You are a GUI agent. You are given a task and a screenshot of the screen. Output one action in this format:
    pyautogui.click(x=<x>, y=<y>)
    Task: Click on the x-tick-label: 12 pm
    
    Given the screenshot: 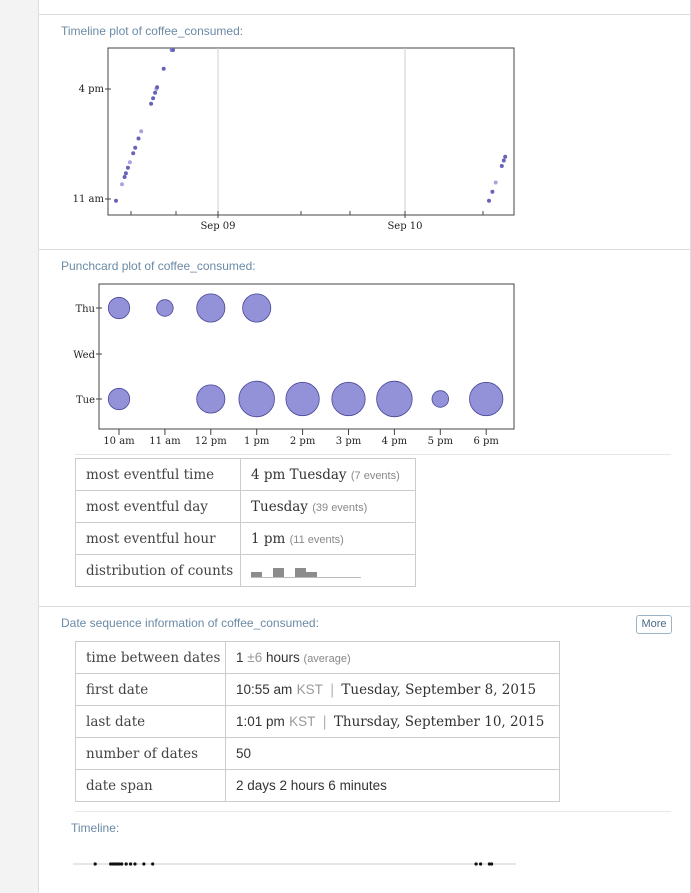 What is the action you would take?
    pyautogui.click(x=211, y=441)
    